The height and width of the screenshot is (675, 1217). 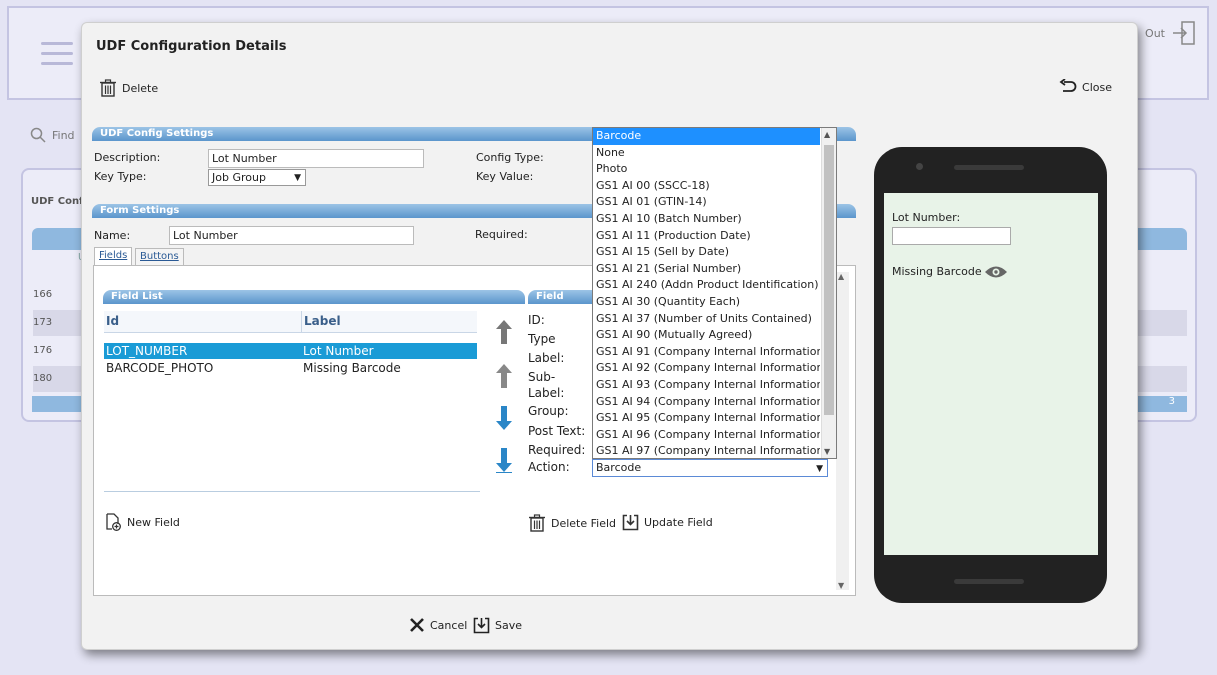 I want to click on dropdown-option: GS1 AI 92 (Company Internal Information), so click(x=706, y=368).